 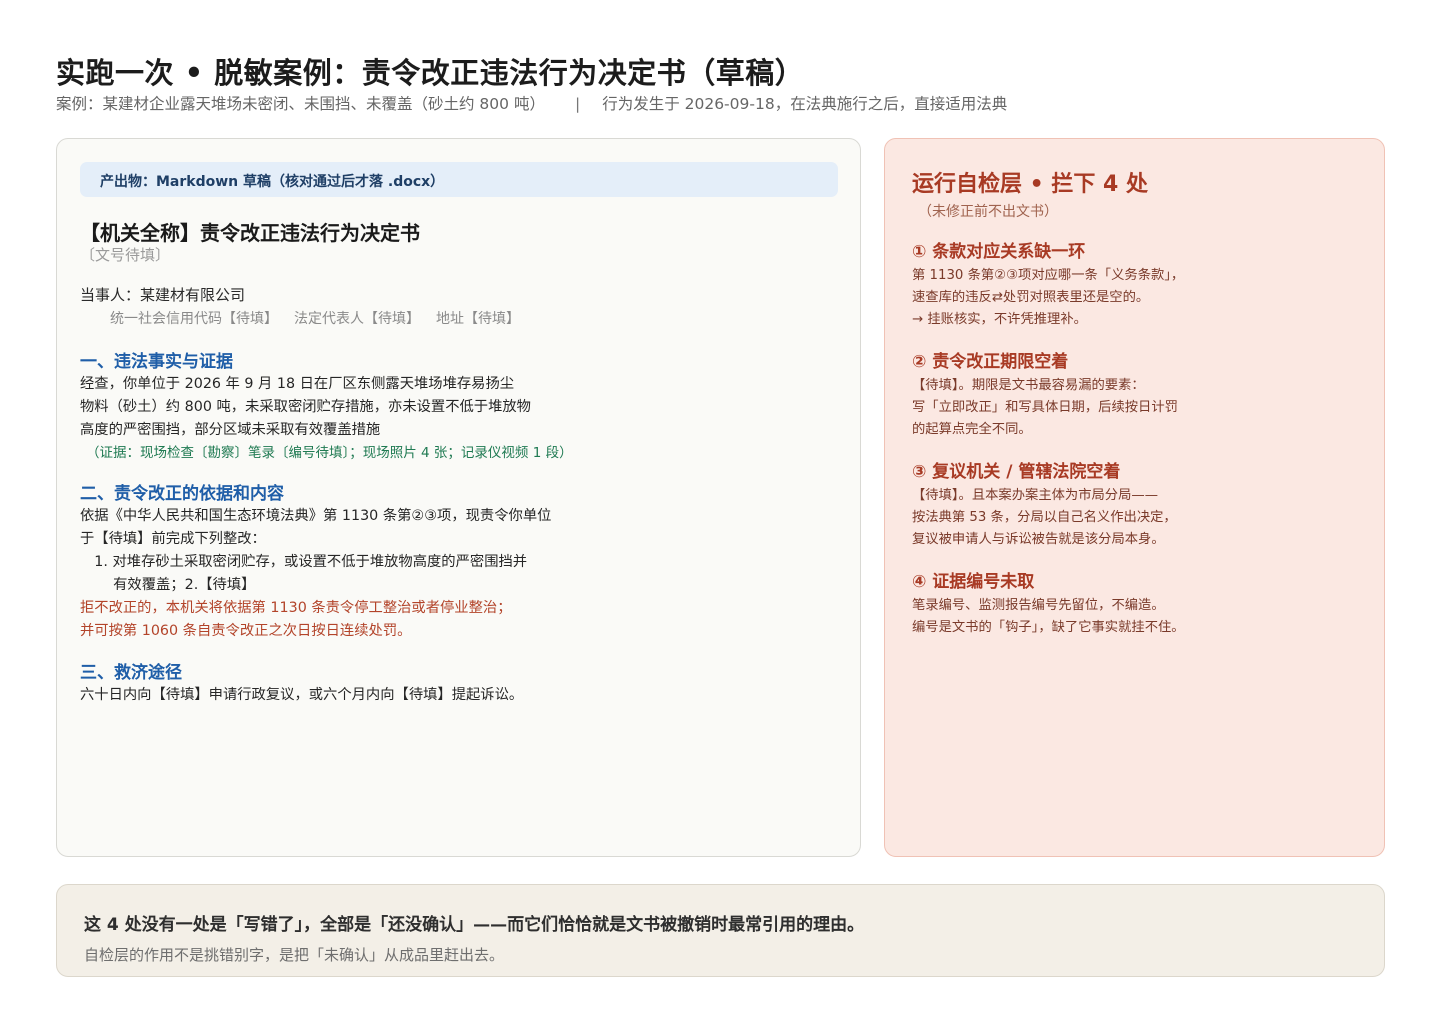 What do you see at coordinates (1030, 184) in the screenshot?
I see `self-check-title: 运行自检层 • 拦下 4 处` at bounding box center [1030, 184].